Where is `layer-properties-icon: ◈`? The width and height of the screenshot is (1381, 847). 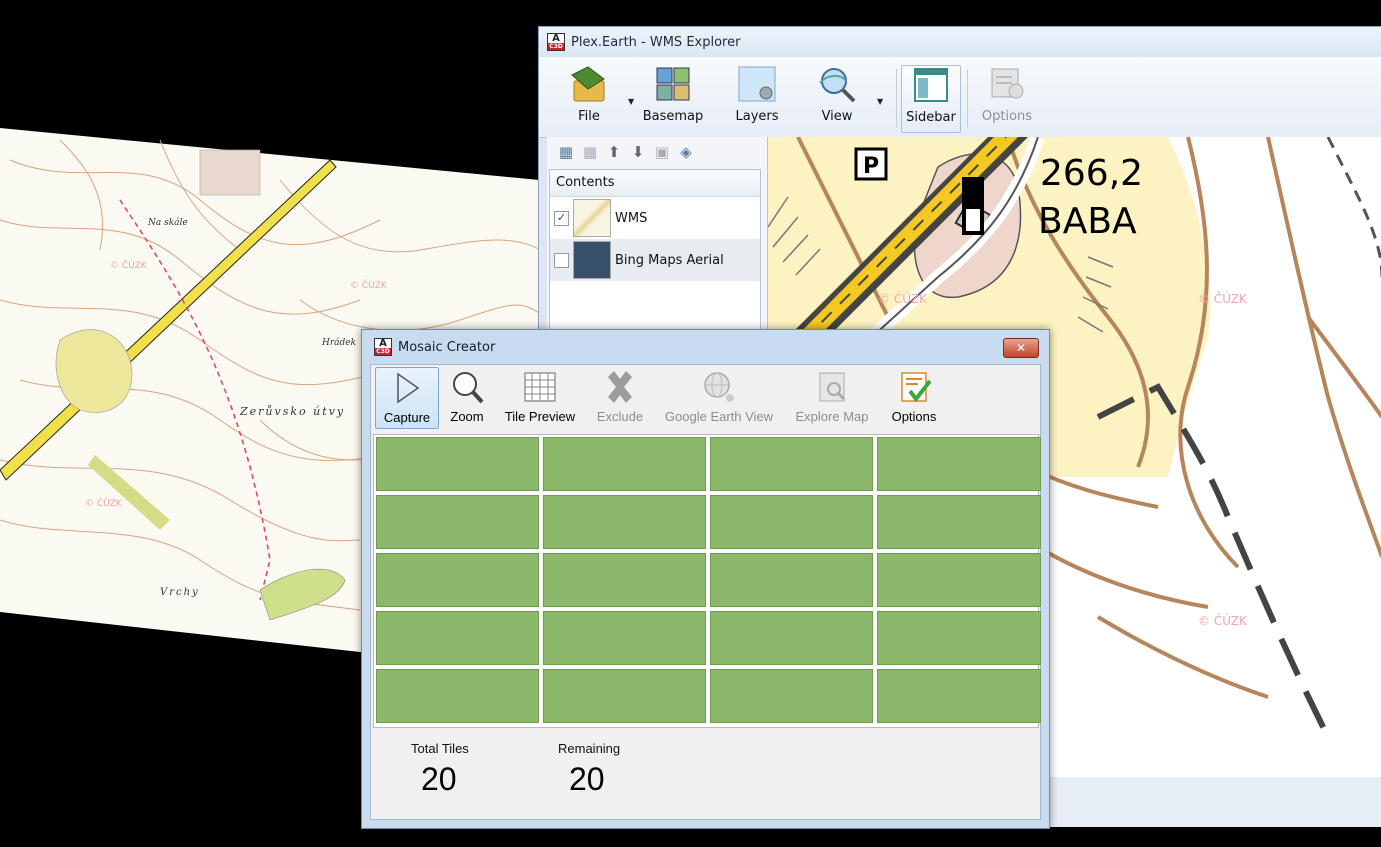
layer-properties-icon: ◈ is located at coordinates (686, 152).